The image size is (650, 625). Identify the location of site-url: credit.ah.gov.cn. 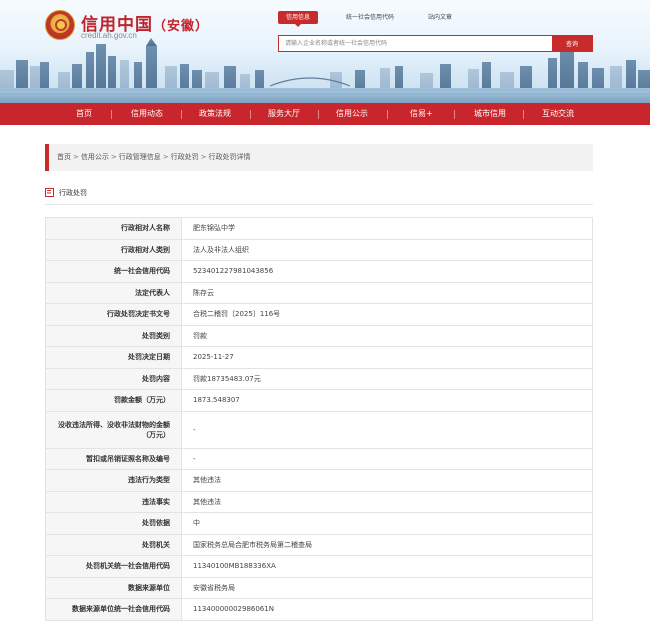
(109, 35).